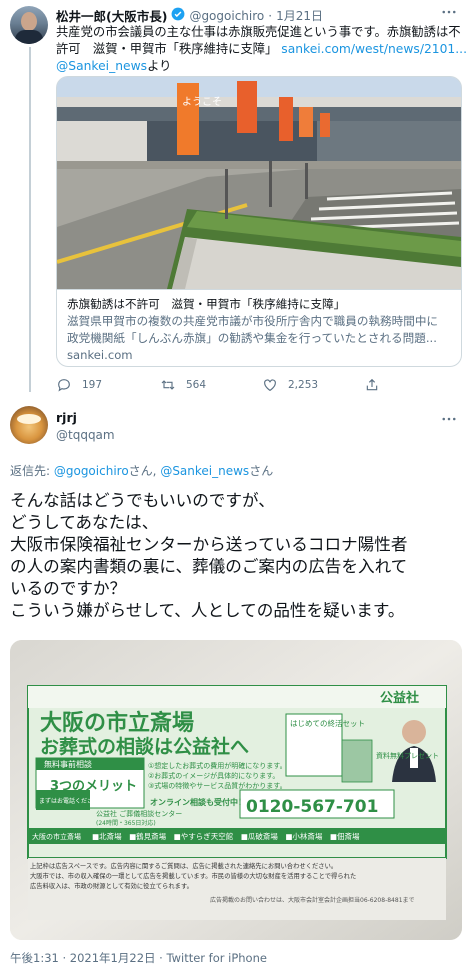 The image size is (474, 977). I want to click on reply-prefix: 返信先:, so click(32, 471).